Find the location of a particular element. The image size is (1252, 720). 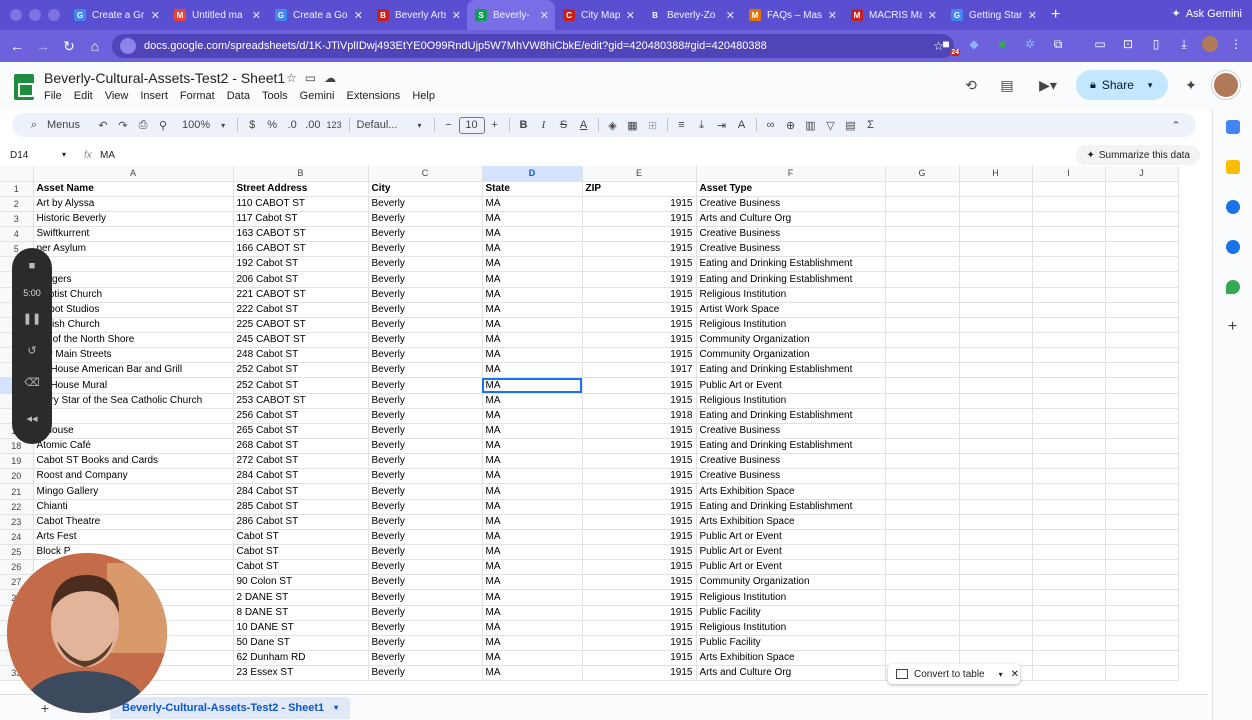

cell: Arts Fest is located at coordinates (133, 537).